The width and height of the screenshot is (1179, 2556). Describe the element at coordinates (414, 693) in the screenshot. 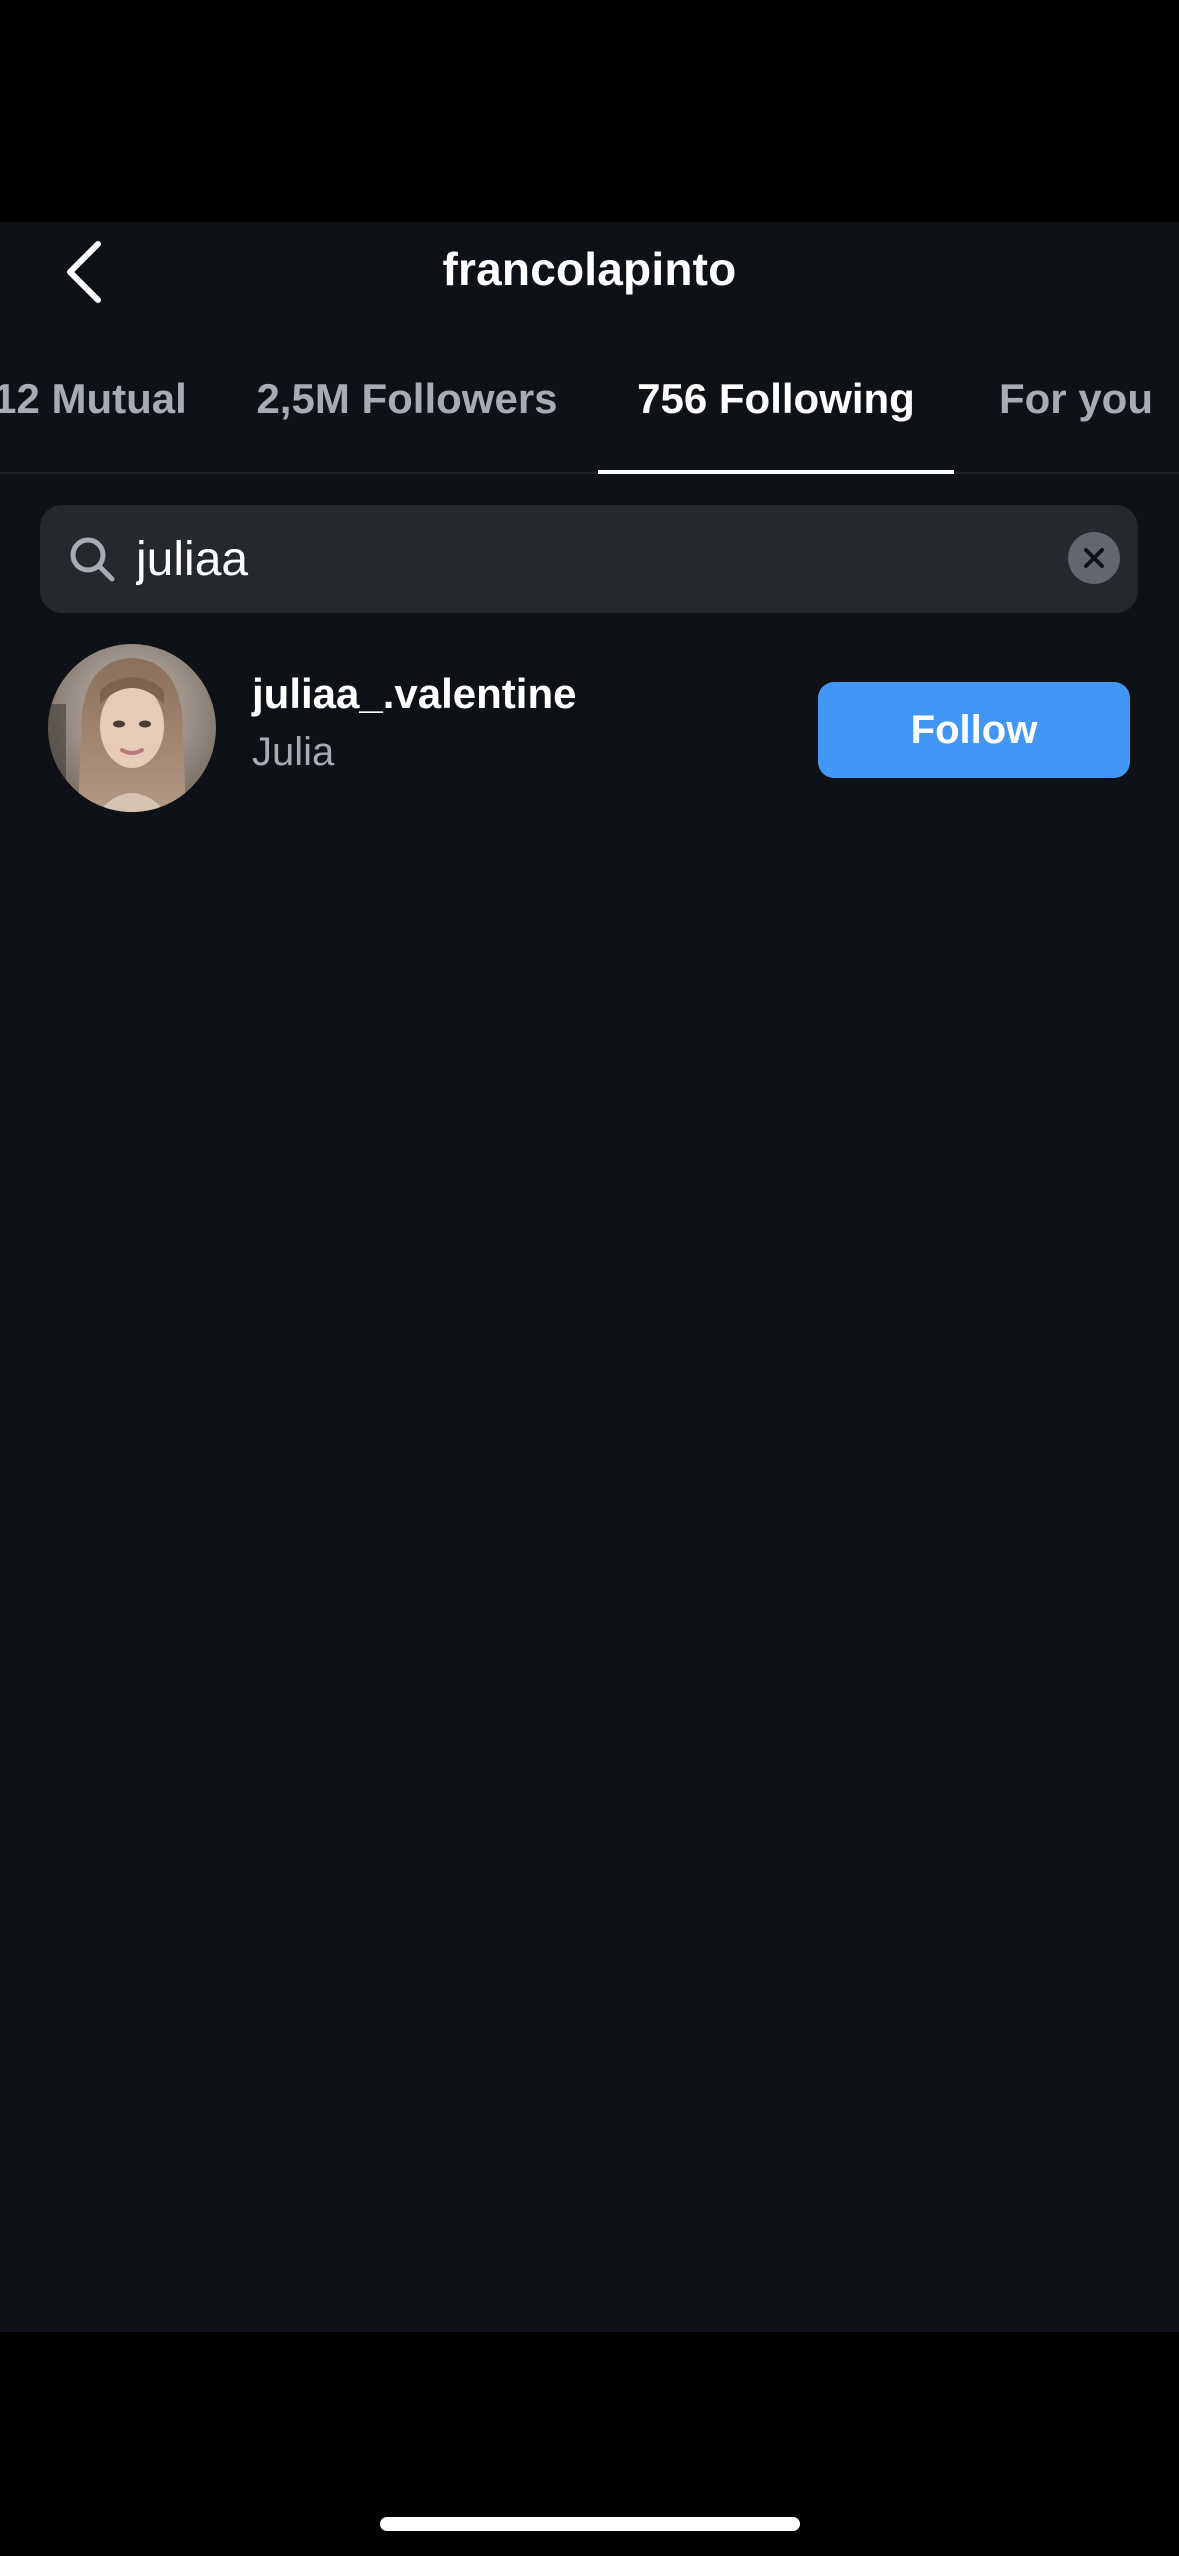

I see `username: juliaa_.valentine` at that location.